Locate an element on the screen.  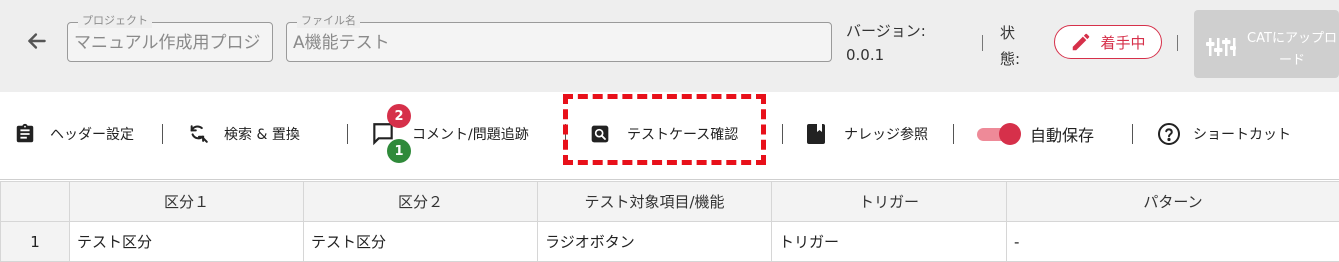
comment-count-badge: 2 is located at coordinates (399, 116).